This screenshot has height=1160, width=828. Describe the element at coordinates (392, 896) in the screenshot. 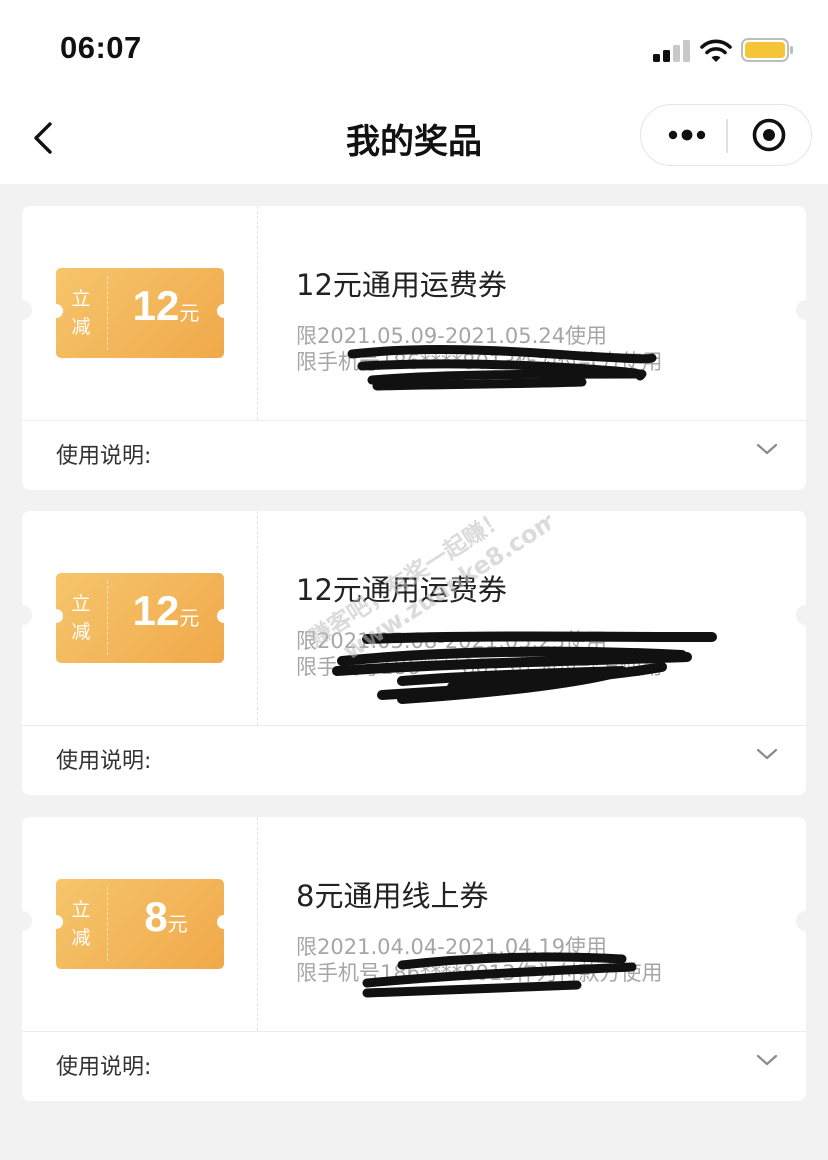

I see `coupon-name: 8元通用线上券` at that location.